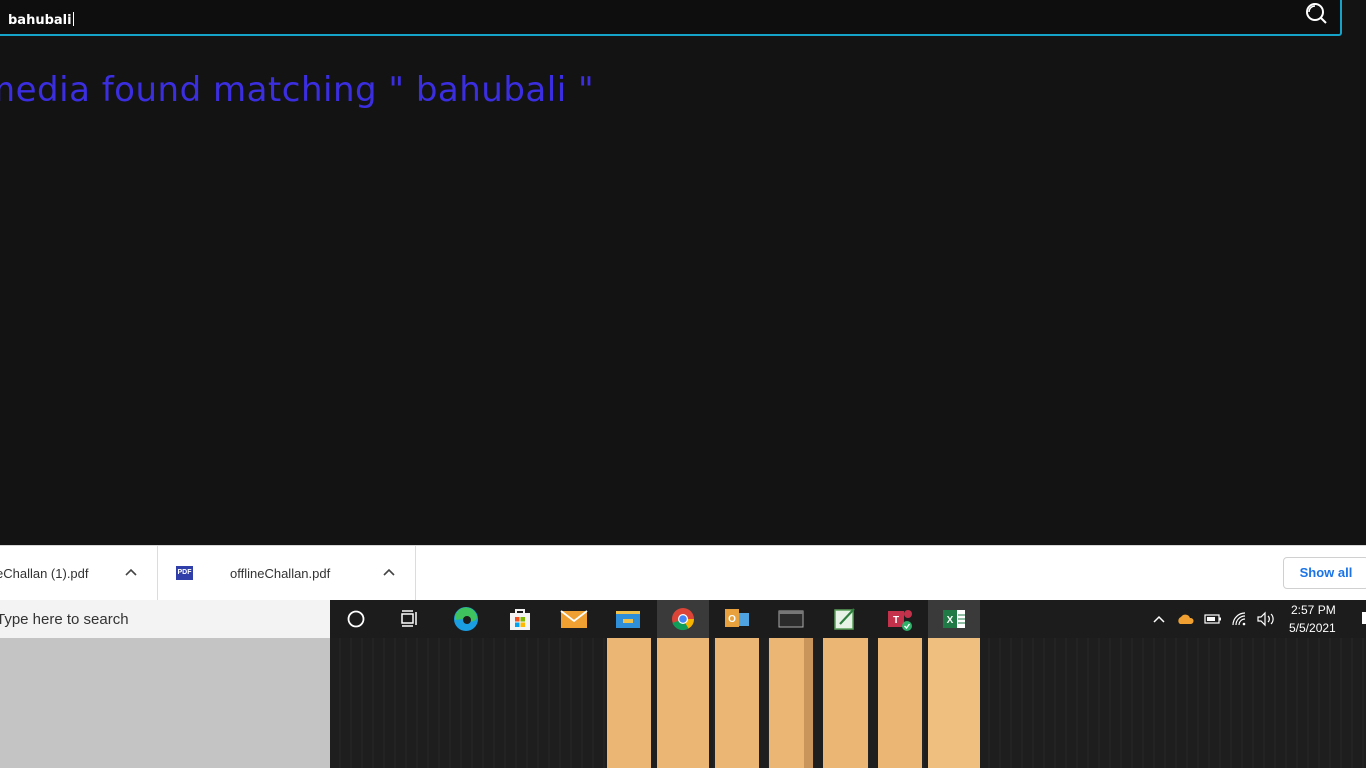  I want to click on download-filename: offlineChallan.pdf, so click(280, 573).